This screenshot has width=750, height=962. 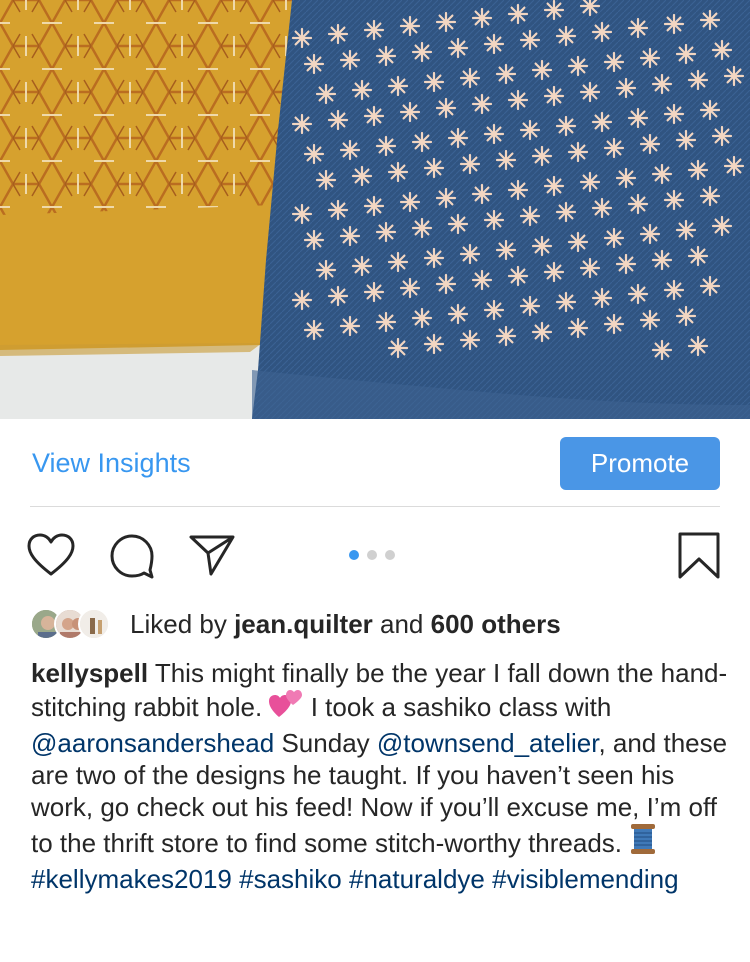 I want to click on view-insights-link: View Insights, so click(x=111, y=463).